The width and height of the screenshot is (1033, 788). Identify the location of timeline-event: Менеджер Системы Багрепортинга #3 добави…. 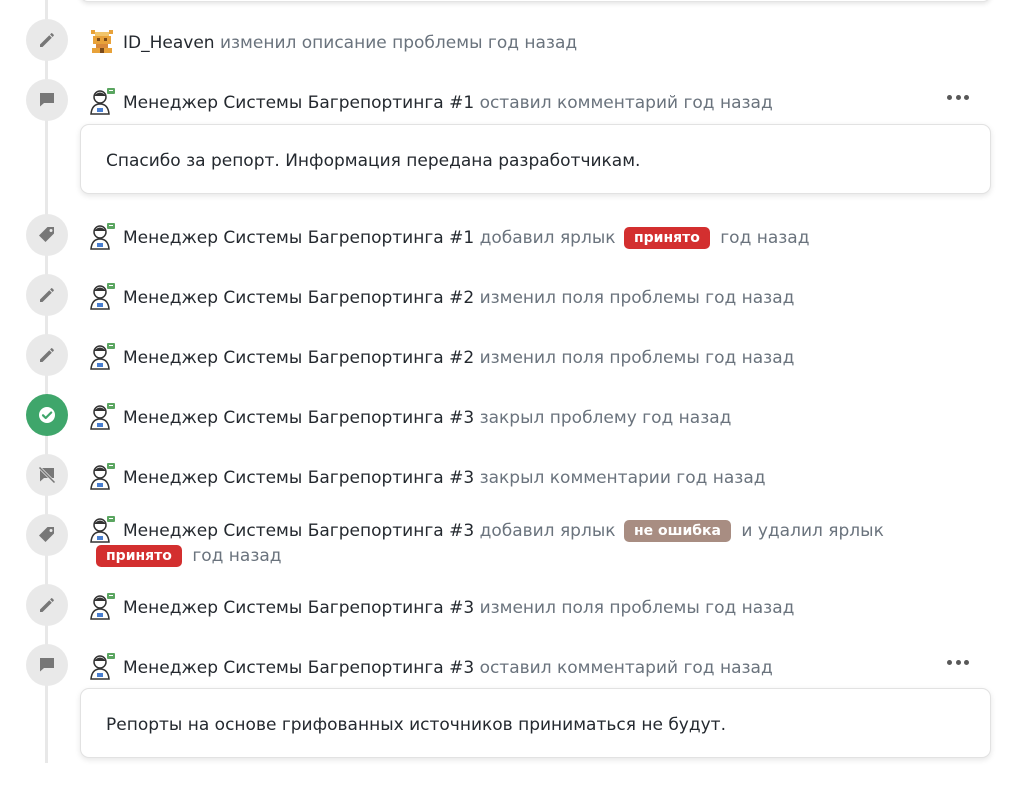
(531, 542).